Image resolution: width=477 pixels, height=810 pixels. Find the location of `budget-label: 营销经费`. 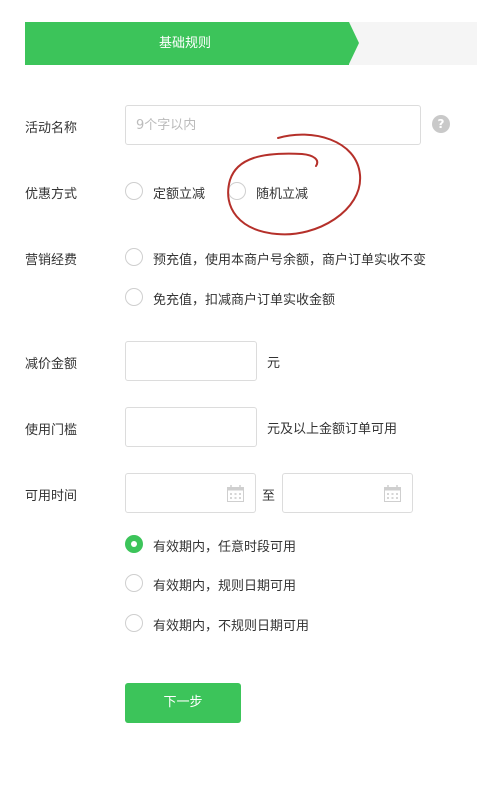

budget-label: 营销经费 is located at coordinates (51, 260).